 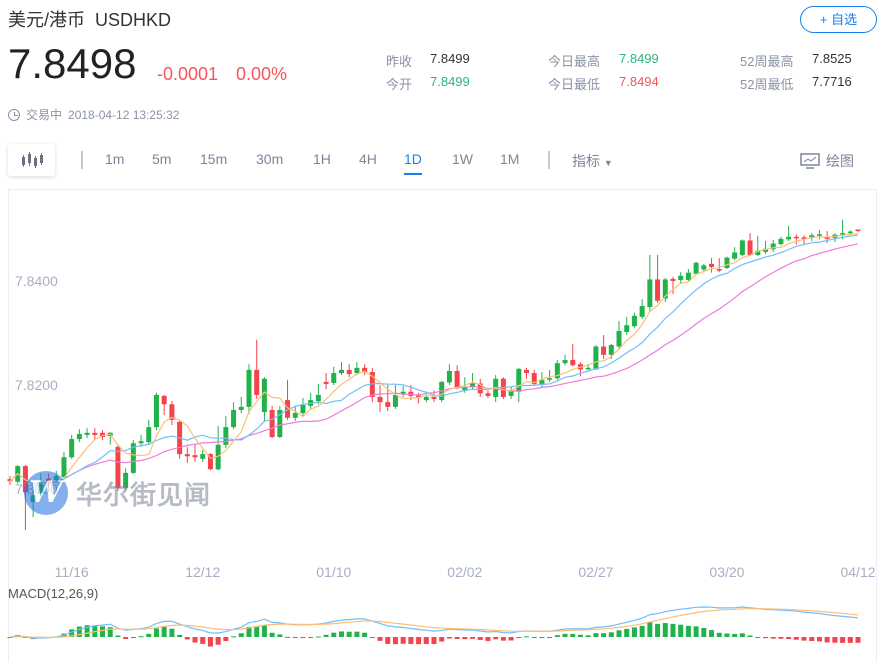 What do you see at coordinates (144, 495) in the screenshot?
I see `watermark-text: 华尔街见闻` at bounding box center [144, 495].